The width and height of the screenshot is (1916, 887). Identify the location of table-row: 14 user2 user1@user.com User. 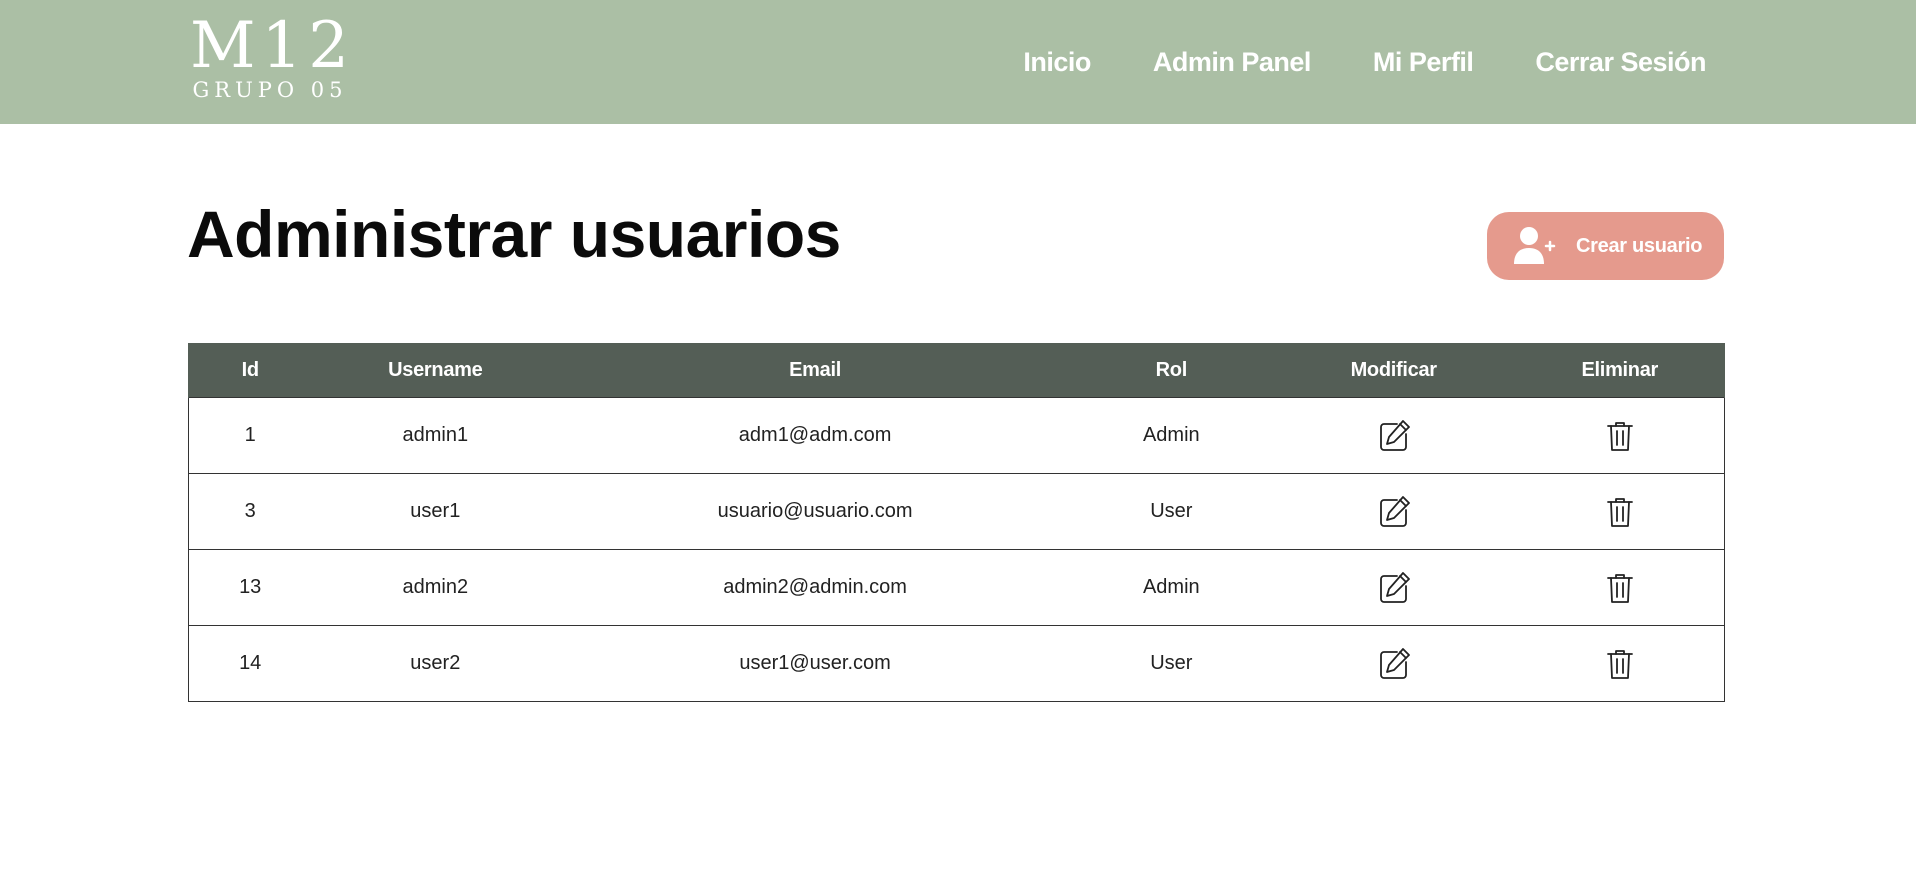
(956, 663).